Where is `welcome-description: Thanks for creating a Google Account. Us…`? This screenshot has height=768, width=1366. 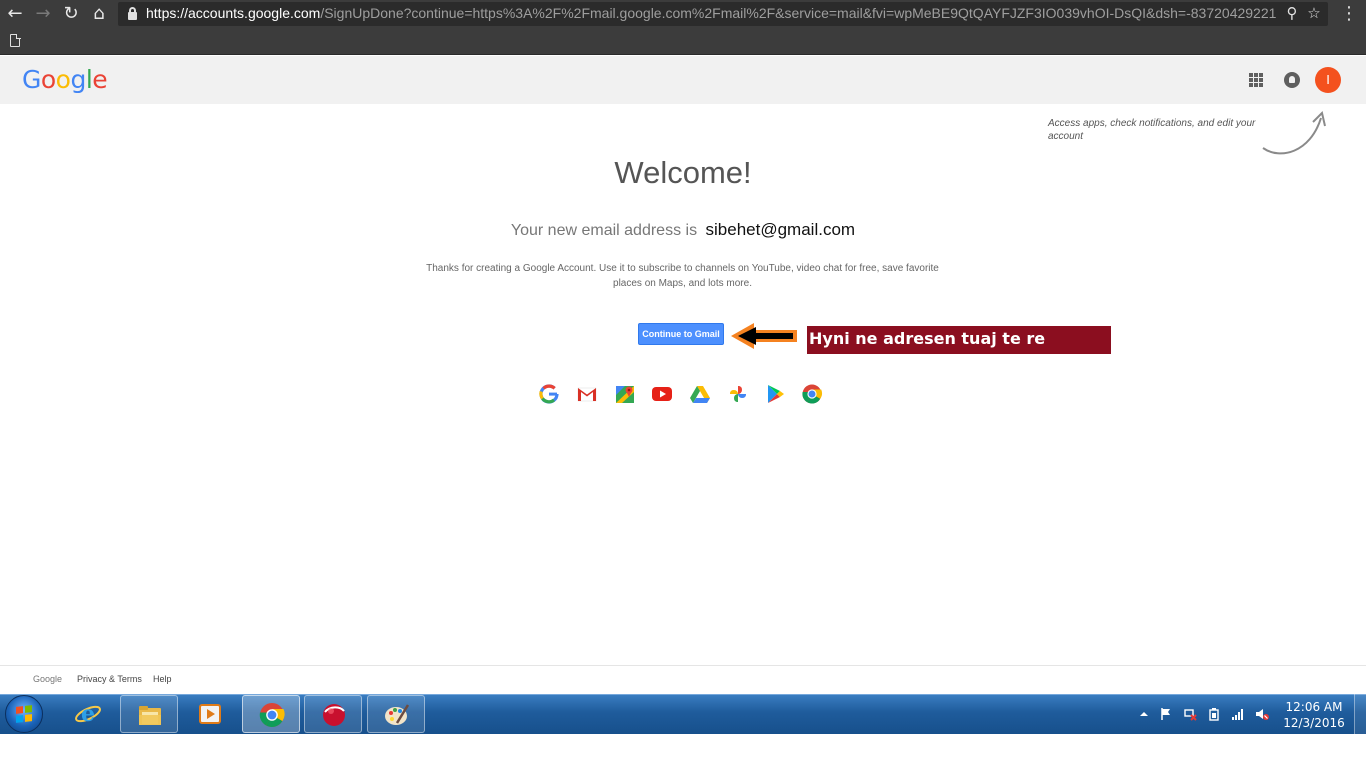
welcome-description: Thanks for creating a Google Account. Us… is located at coordinates (682, 276).